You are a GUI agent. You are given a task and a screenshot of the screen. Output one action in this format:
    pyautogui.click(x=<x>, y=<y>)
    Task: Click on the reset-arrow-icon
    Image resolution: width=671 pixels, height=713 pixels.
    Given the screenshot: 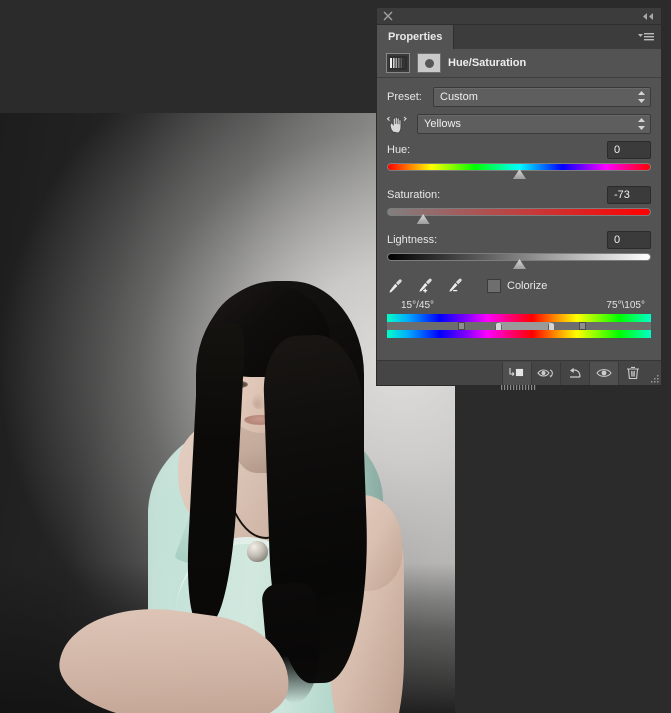 What is the action you would take?
    pyautogui.click(x=575, y=372)
    